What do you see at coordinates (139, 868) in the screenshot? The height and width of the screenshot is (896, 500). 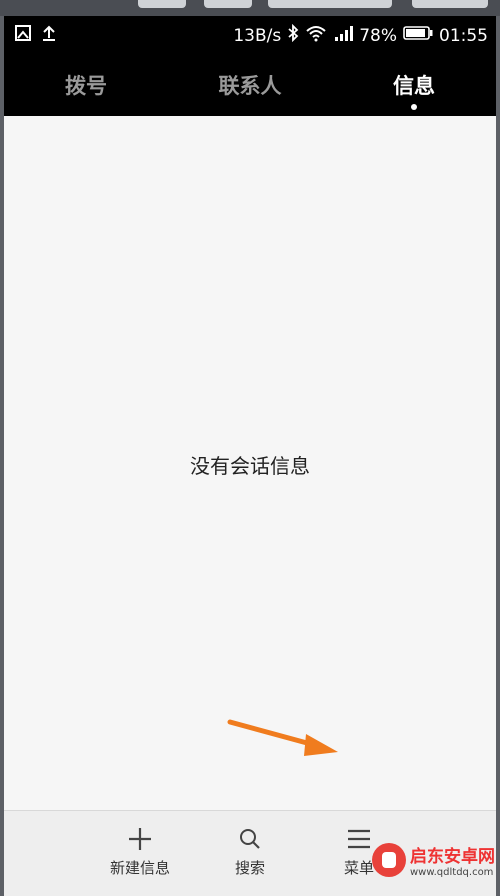 I see `new-message-label: 新建信息` at bounding box center [139, 868].